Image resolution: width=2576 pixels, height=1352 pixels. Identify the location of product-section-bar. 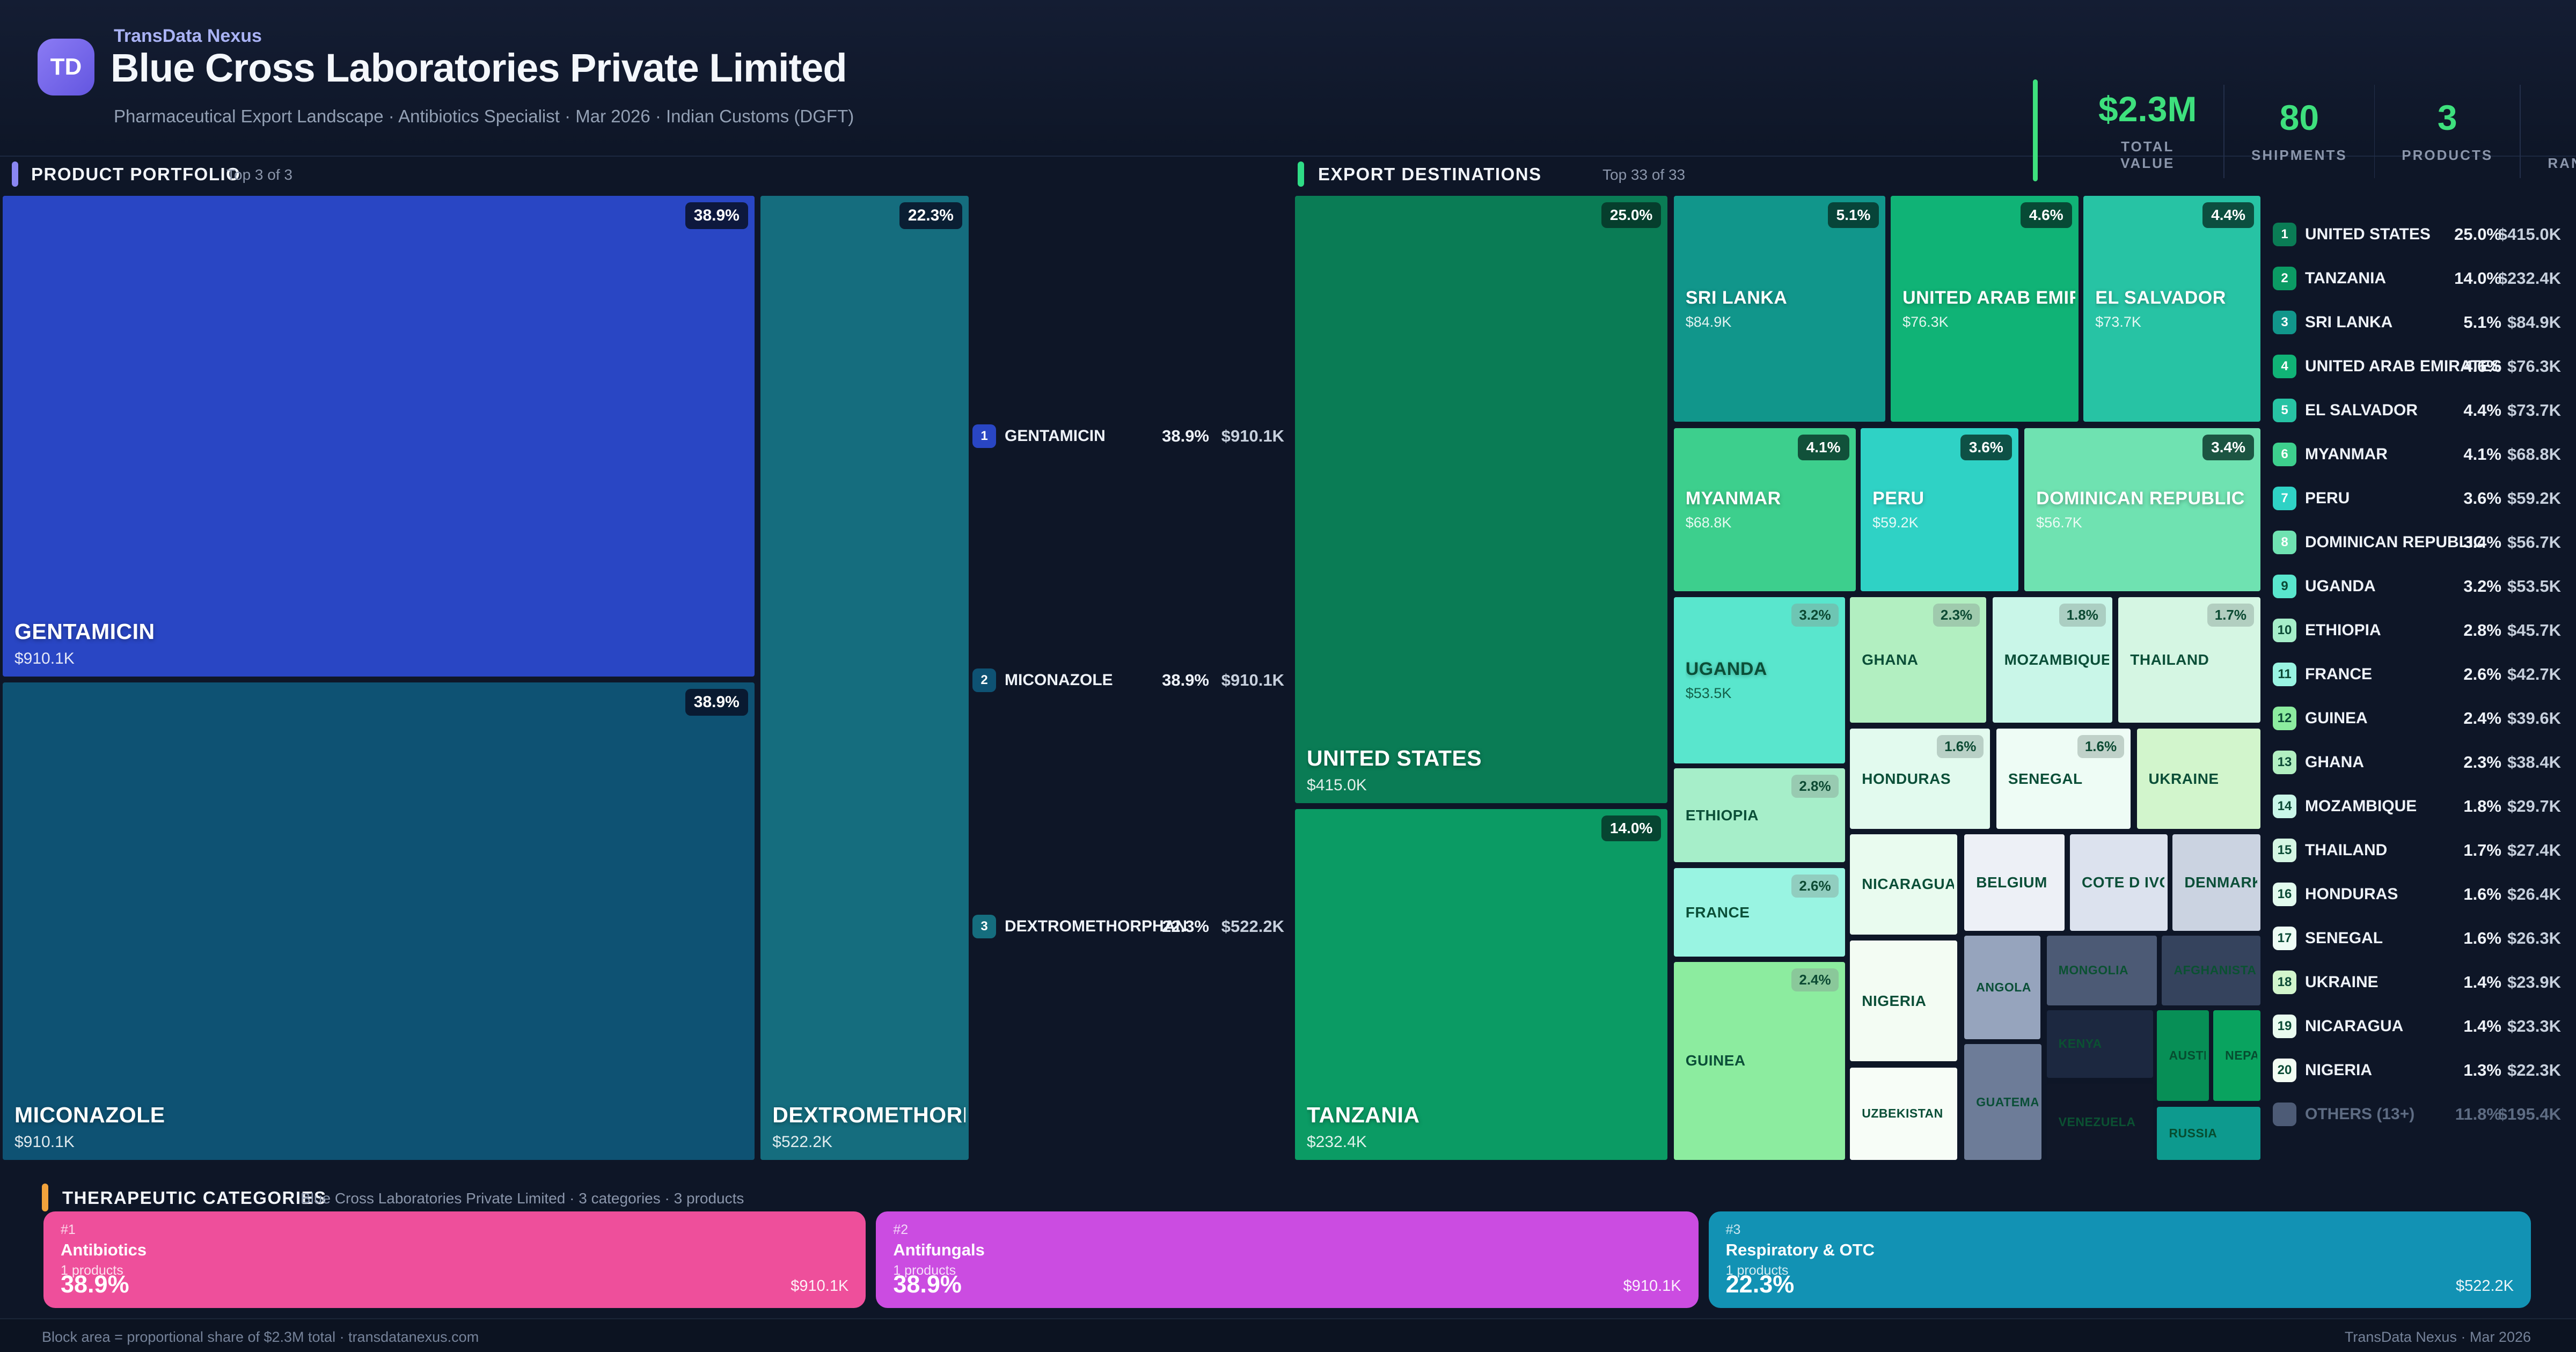
(15, 174).